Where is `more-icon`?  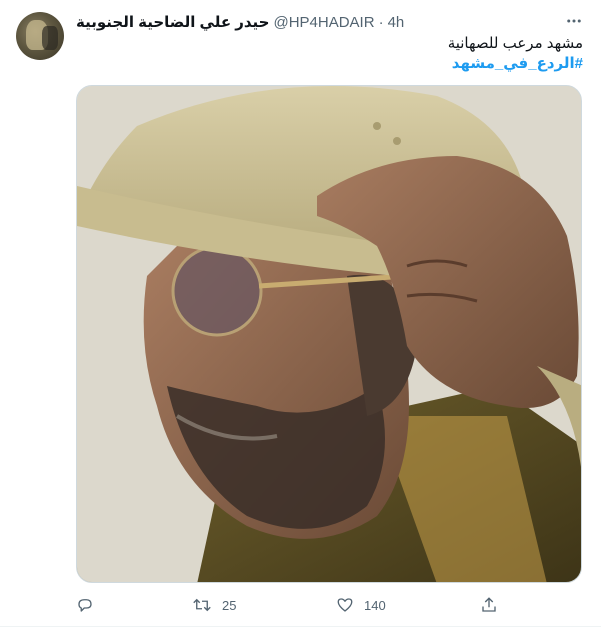 more-icon is located at coordinates (574, 21).